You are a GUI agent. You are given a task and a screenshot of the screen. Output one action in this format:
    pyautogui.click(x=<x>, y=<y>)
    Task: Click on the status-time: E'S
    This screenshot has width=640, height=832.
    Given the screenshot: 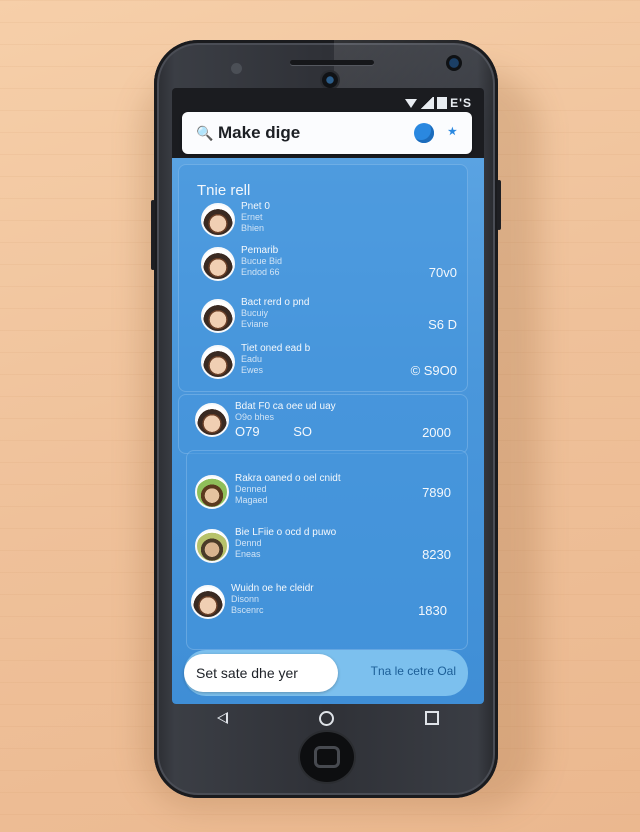 What is the action you would take?
    pyautogui.click(x=461, y=103)
    